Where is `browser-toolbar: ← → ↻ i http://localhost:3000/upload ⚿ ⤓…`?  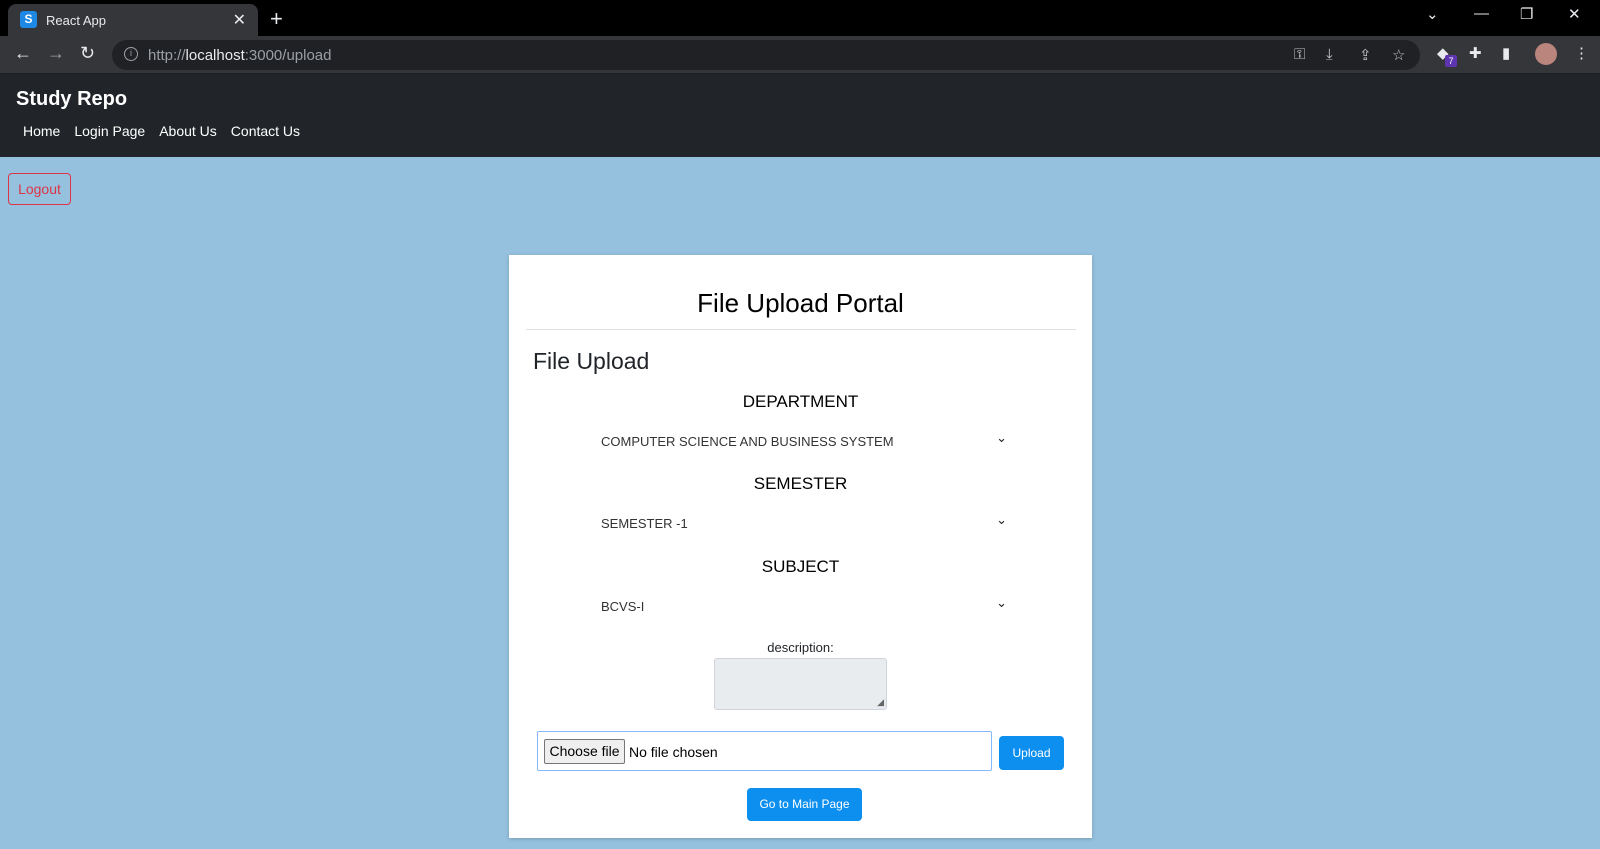 browser-toolbar: ← → ↻ i http://localhost:3000/upload ⚿ ⤓… is located at coordinates (800, 55).